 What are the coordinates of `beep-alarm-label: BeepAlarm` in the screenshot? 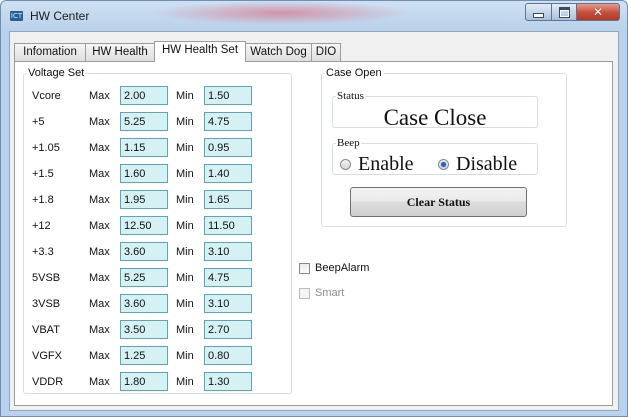 It's located at (342, 268).